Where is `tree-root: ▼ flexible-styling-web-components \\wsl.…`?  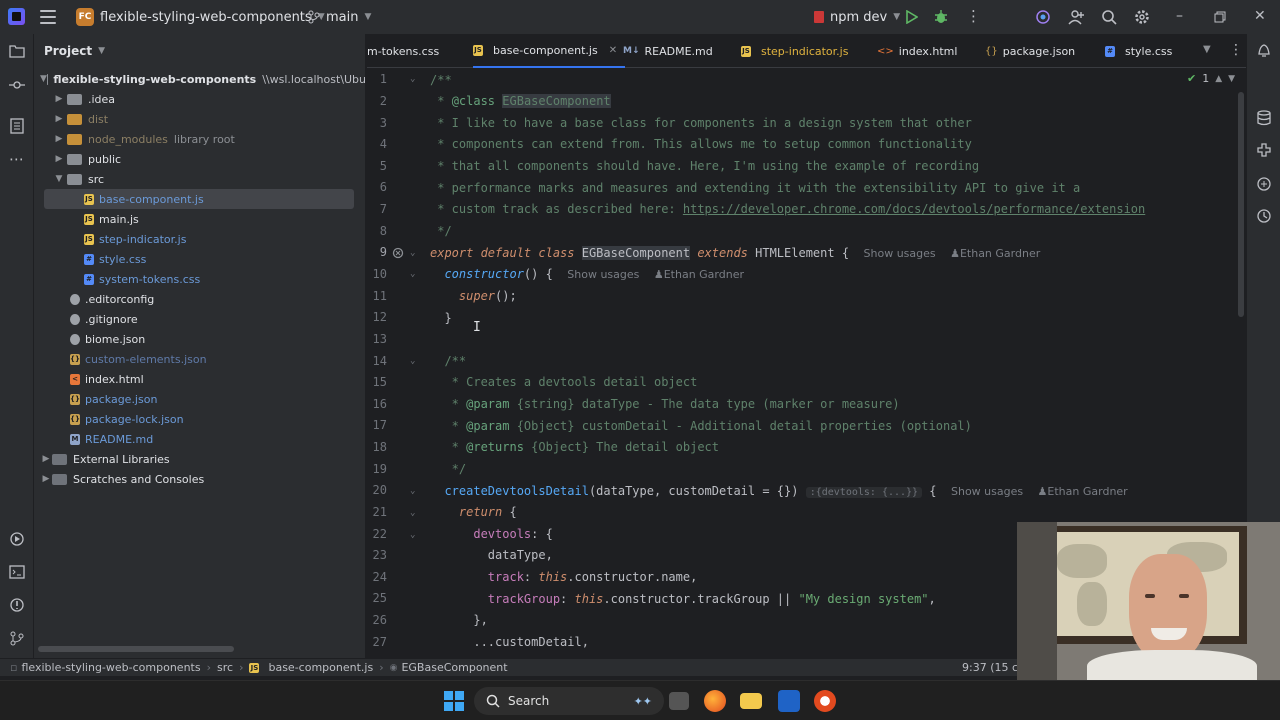 tree-root: ▼ flexible-styling-web-components \\wsl.… is located at coordinates (200, 79).